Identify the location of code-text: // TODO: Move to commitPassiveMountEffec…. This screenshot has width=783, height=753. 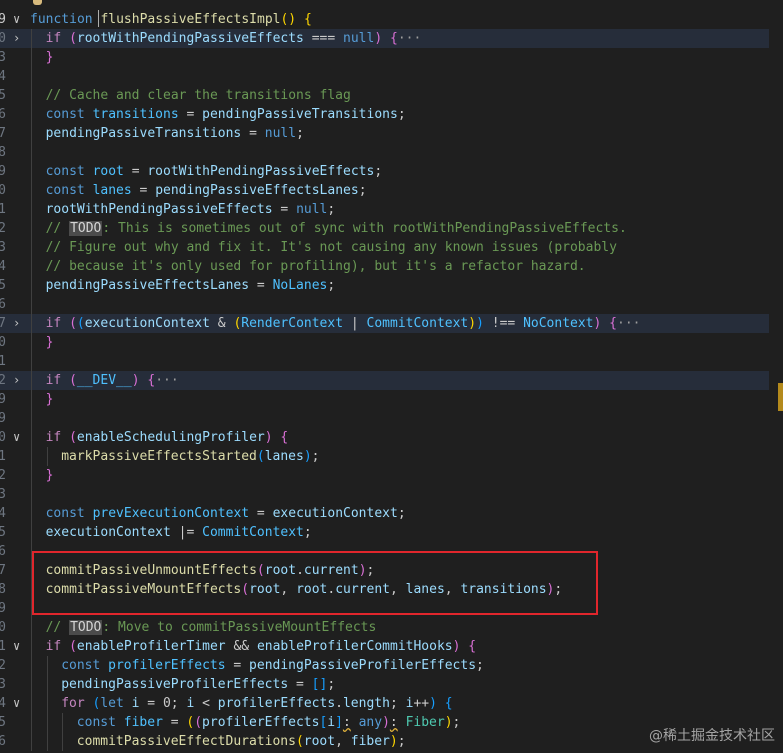
(211, 627).